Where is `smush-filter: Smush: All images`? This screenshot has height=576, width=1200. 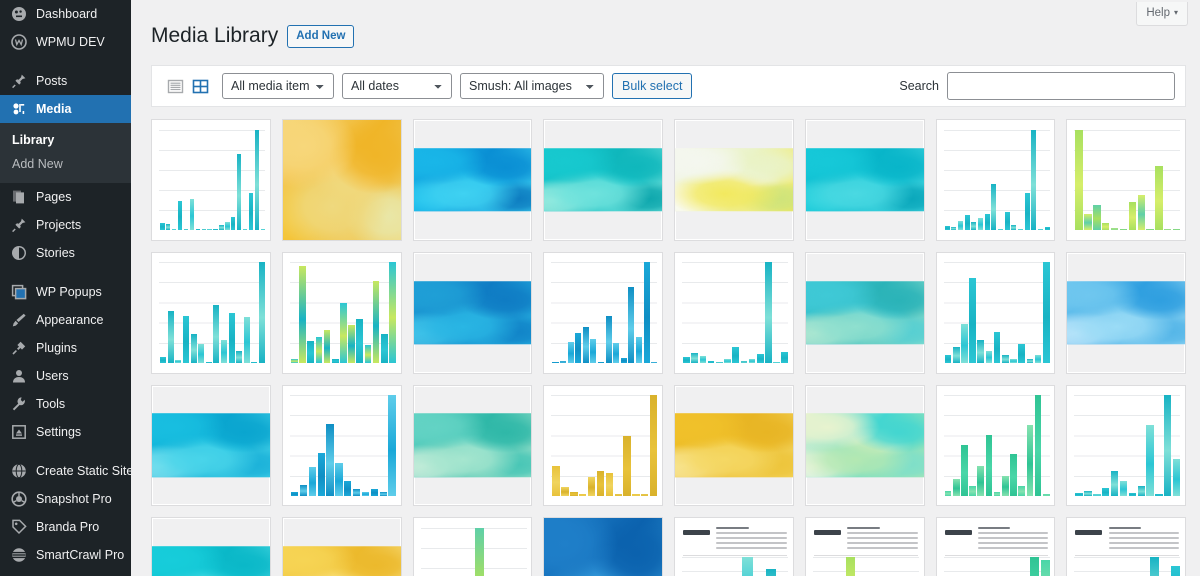
smush-filter: Smush: All images is located at coordinates (532, 86).